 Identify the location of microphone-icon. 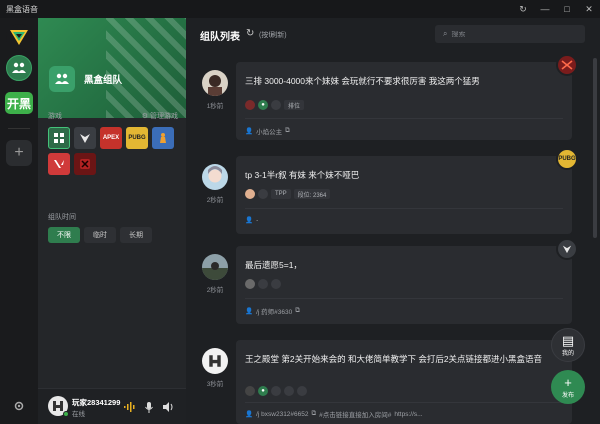
(149, 407).